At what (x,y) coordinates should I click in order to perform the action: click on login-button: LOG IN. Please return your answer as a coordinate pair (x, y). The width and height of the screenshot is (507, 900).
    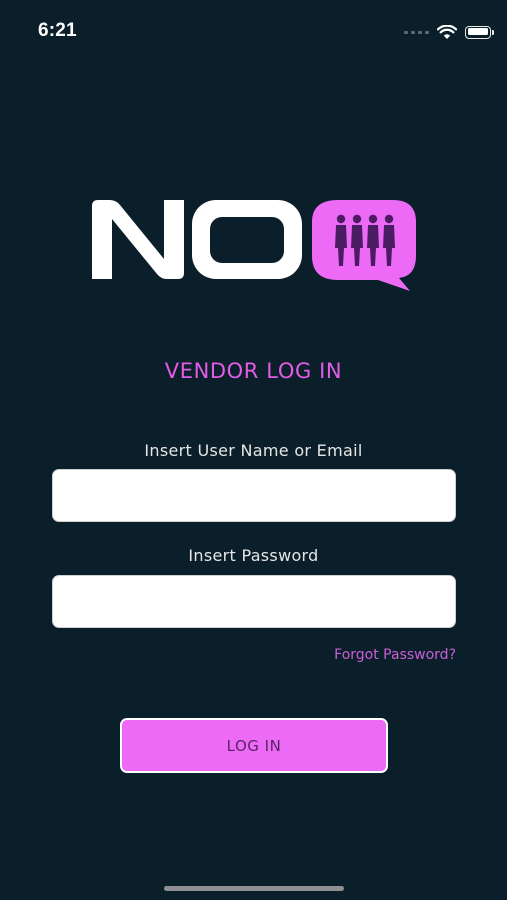
    Looking at the image, I should click on (254, 745).